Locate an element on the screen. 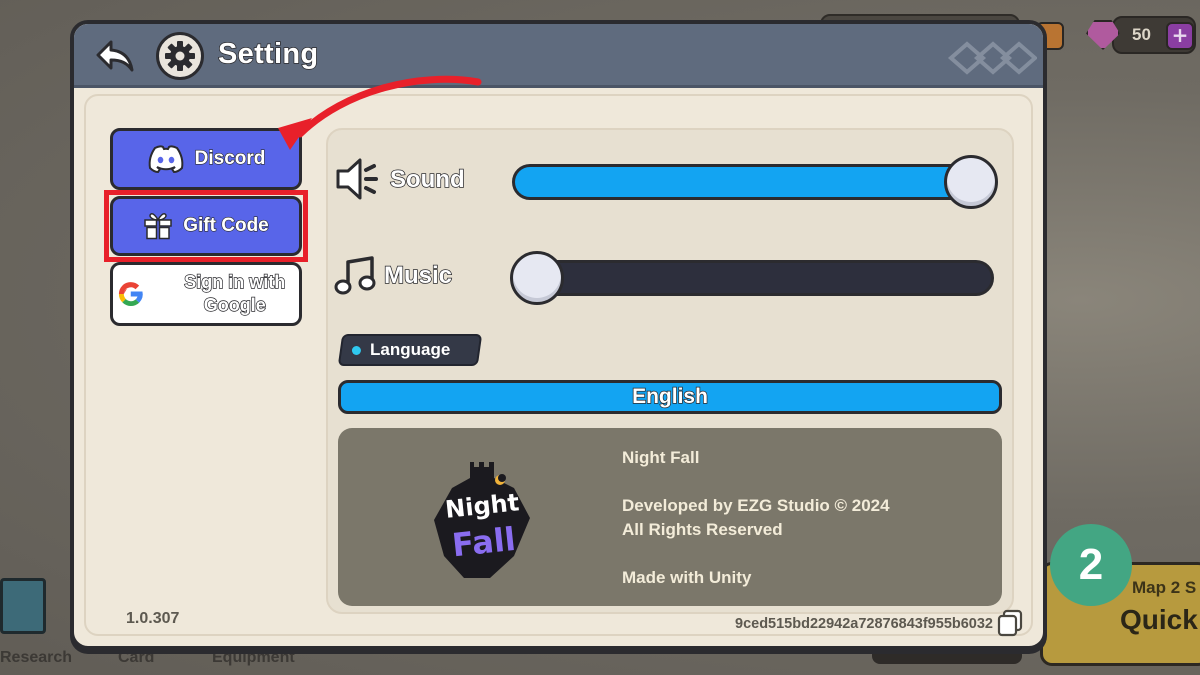 The width and height of the screenshot is (1200, 675). nav-label-research: Research is located at coordinates (36, 658).